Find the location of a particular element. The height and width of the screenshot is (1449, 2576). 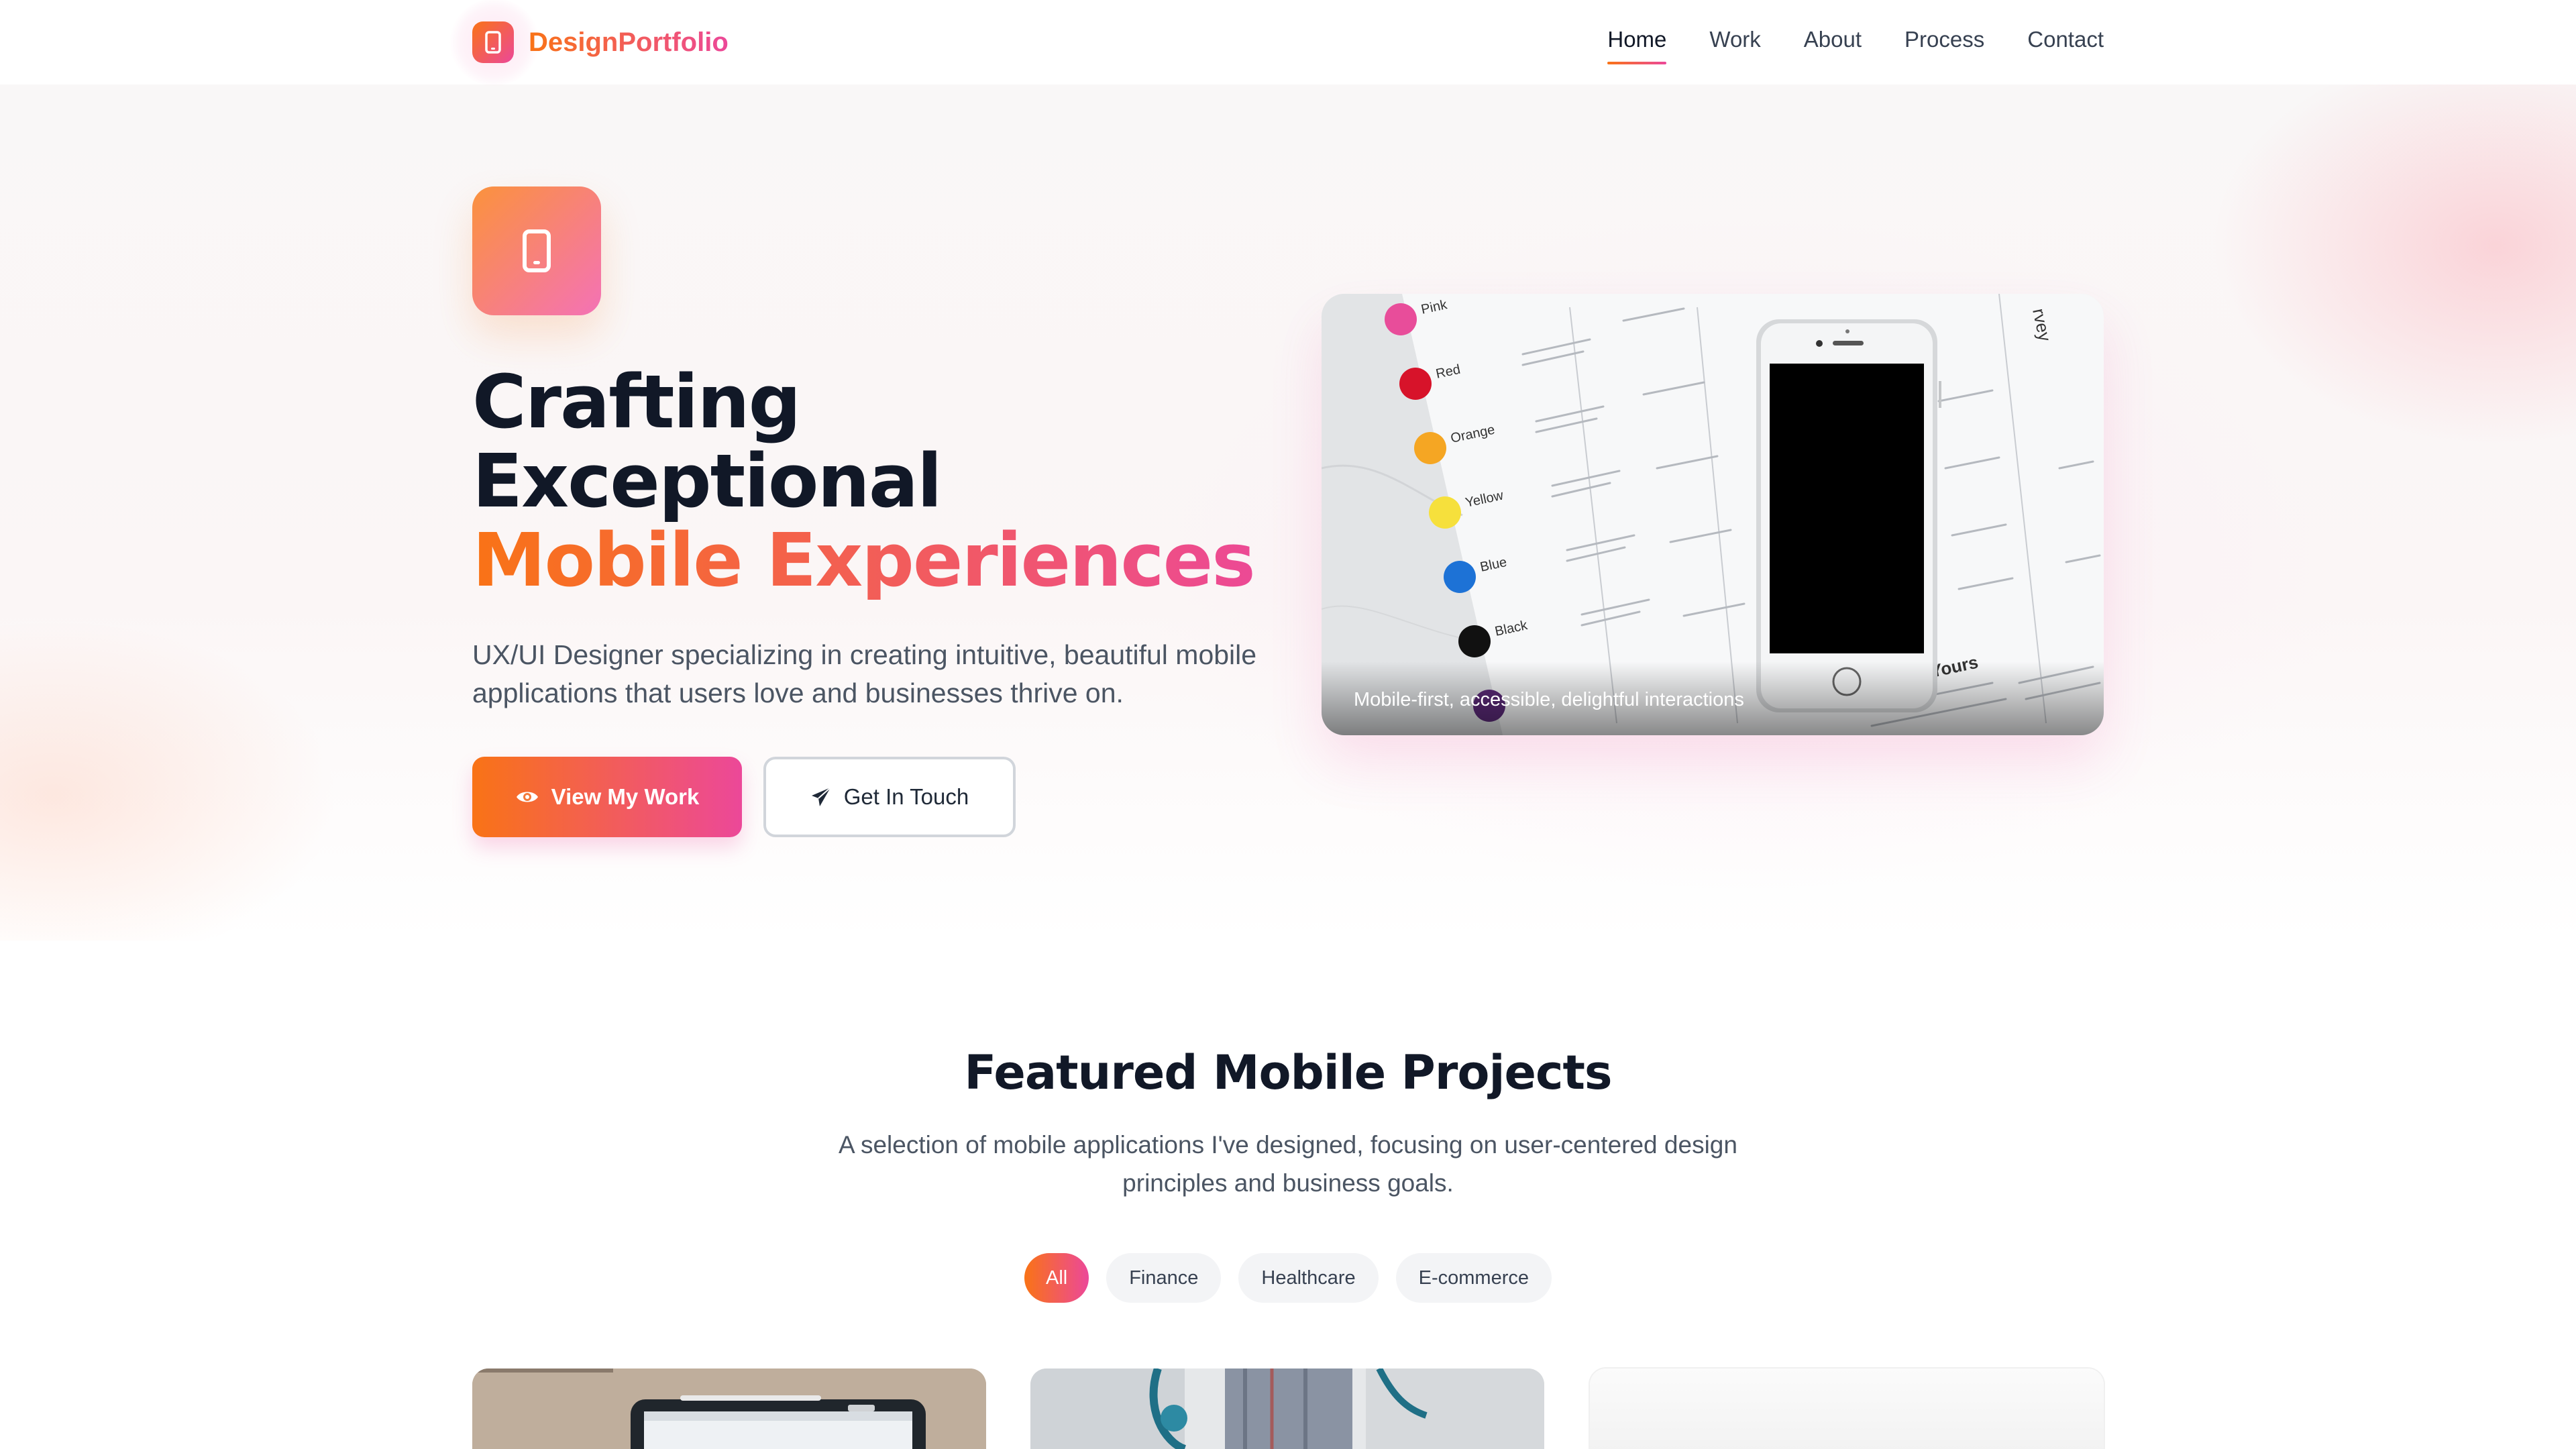

brand-link: DesignPortfolio is located at coordinates (589, 43).